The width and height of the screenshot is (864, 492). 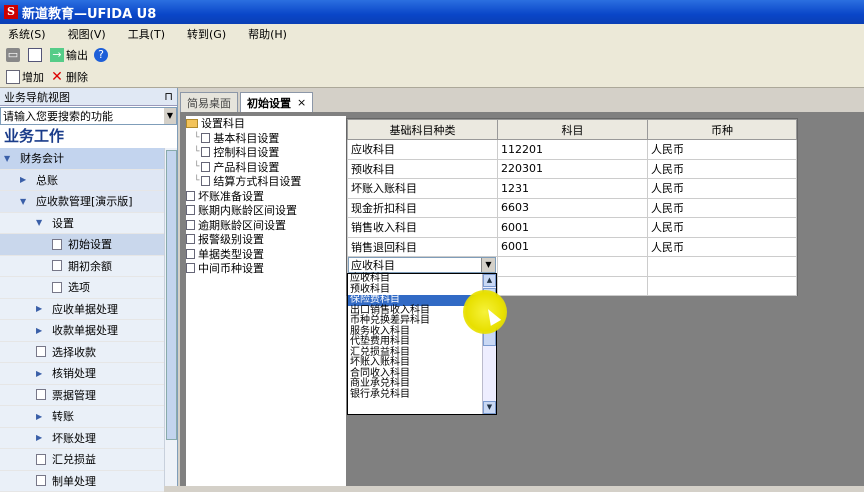 What do you see at coordinates (146, 34) in the screenshot?
I see `menu-tools: 工具(T)` at bounding box center [146, 34].